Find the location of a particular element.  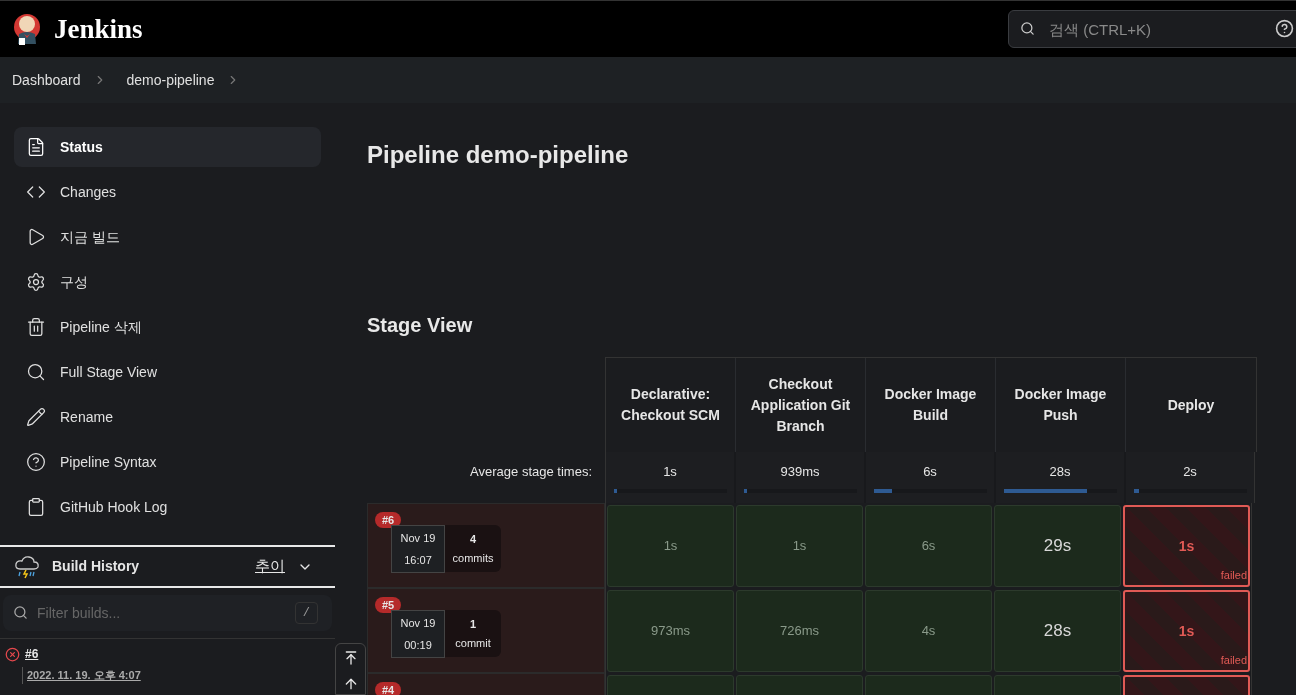

sidebar-item: 구성 is located at coordinates (167, 282).